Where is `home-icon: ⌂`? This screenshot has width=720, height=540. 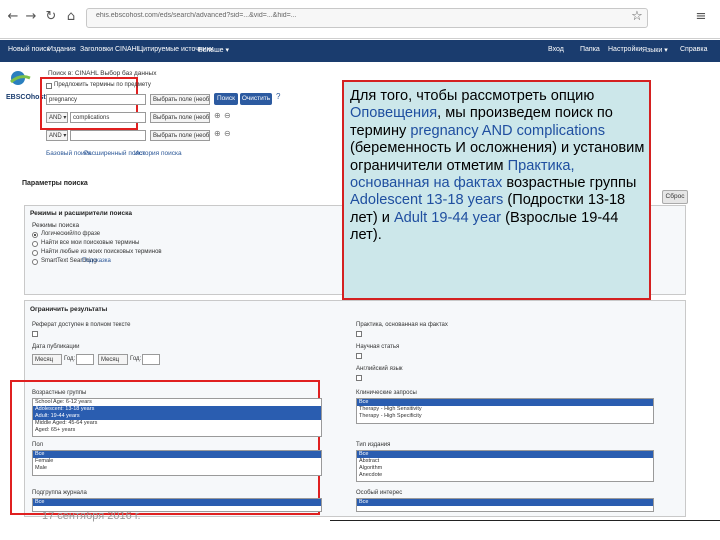
home-icon: ⌂ is located at coordinates (71, 17).